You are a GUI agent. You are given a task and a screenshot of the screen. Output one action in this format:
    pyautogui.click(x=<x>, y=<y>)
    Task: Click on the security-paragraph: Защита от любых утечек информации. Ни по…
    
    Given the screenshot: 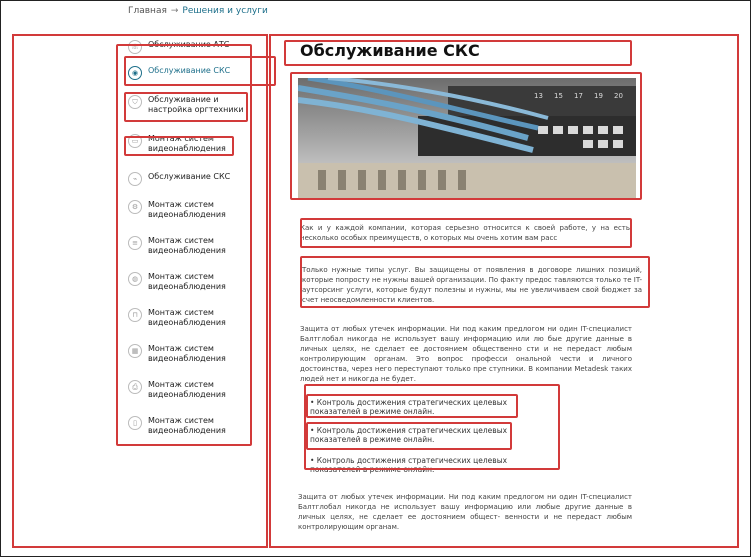 What is the action you would take?
    pyautogui.click(x=466, y=354)
    